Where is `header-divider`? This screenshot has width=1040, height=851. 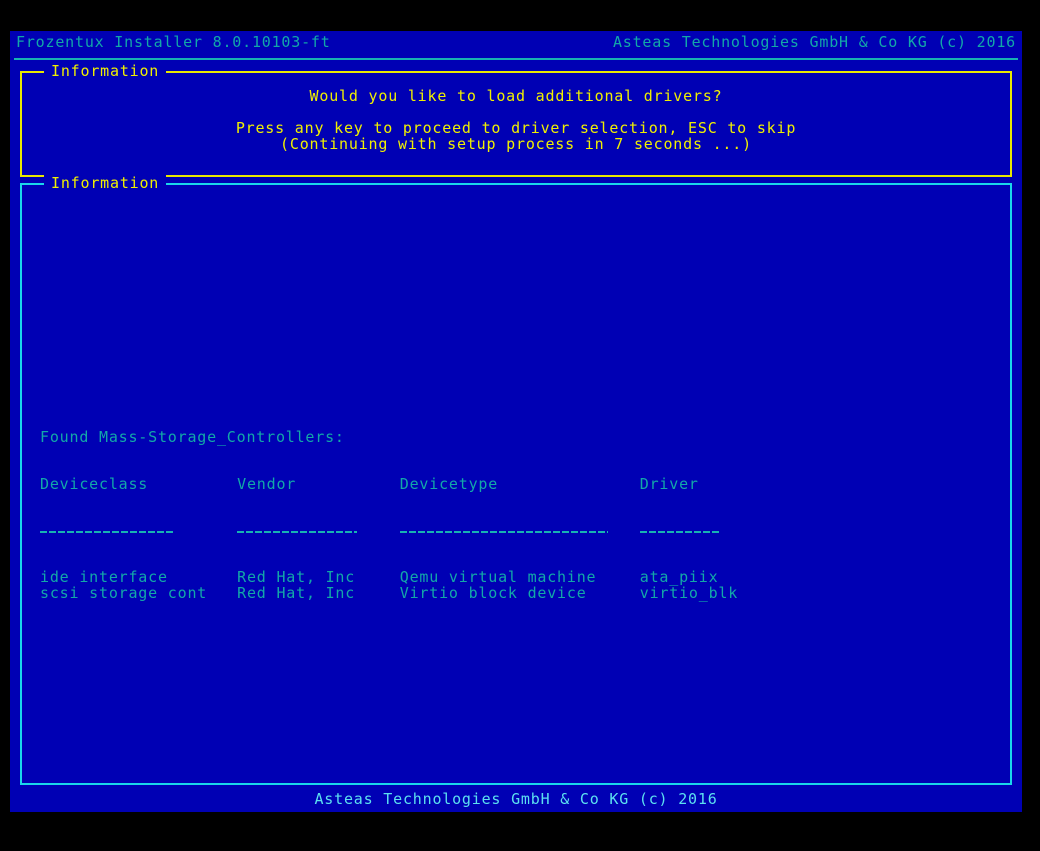
header-divider is located at coordinates (516, 59).